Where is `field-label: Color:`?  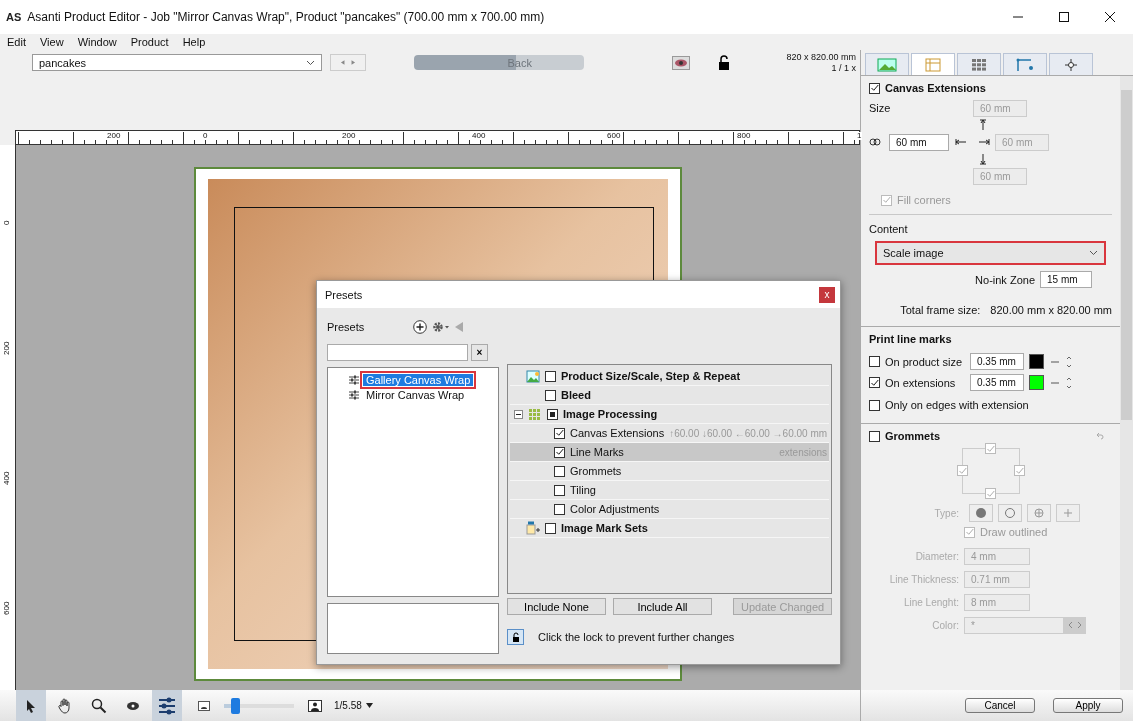 field-label: Color: is located at coordinates (945, 625).